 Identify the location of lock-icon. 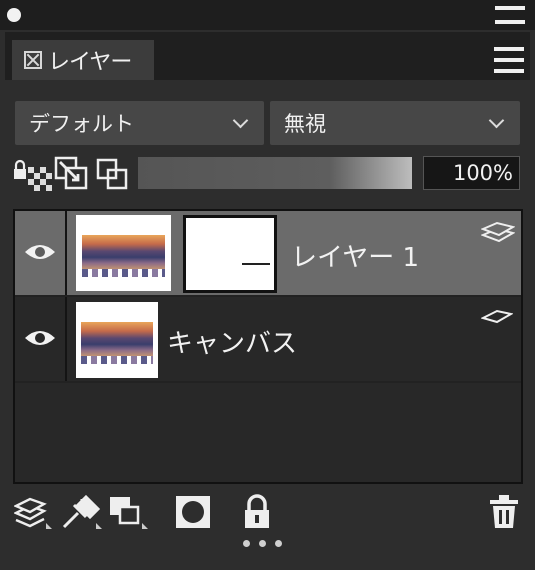
(257, 513).